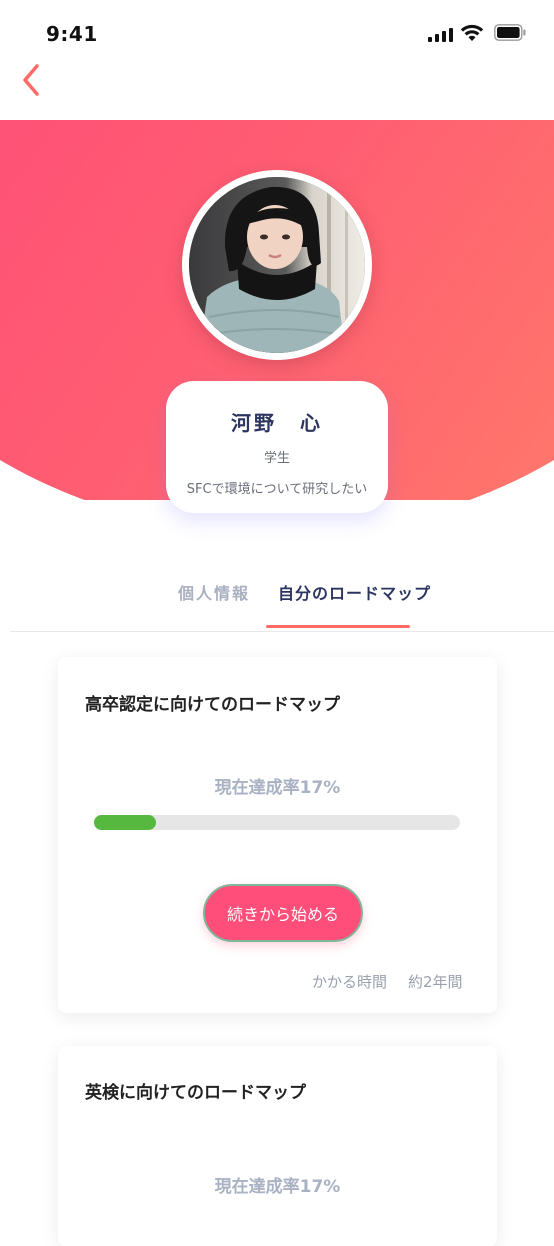 The image size is (554, 1246). What do you see at coordinates (510, 32) in the screenshot?
I see `battery-icon` at bounding box center [510, 32].